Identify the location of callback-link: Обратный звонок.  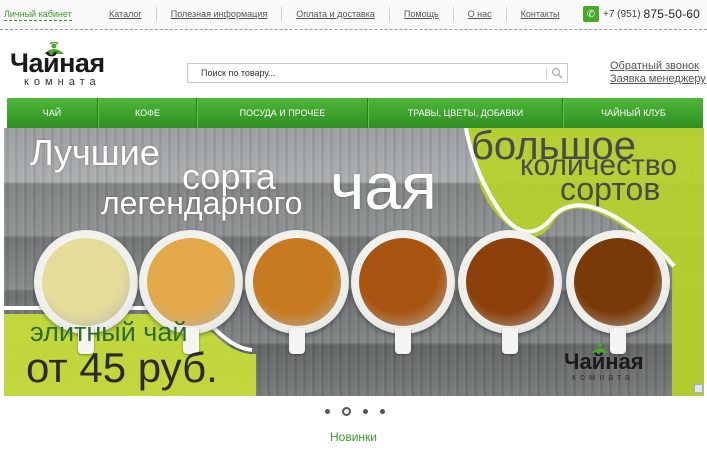
(654, 66).